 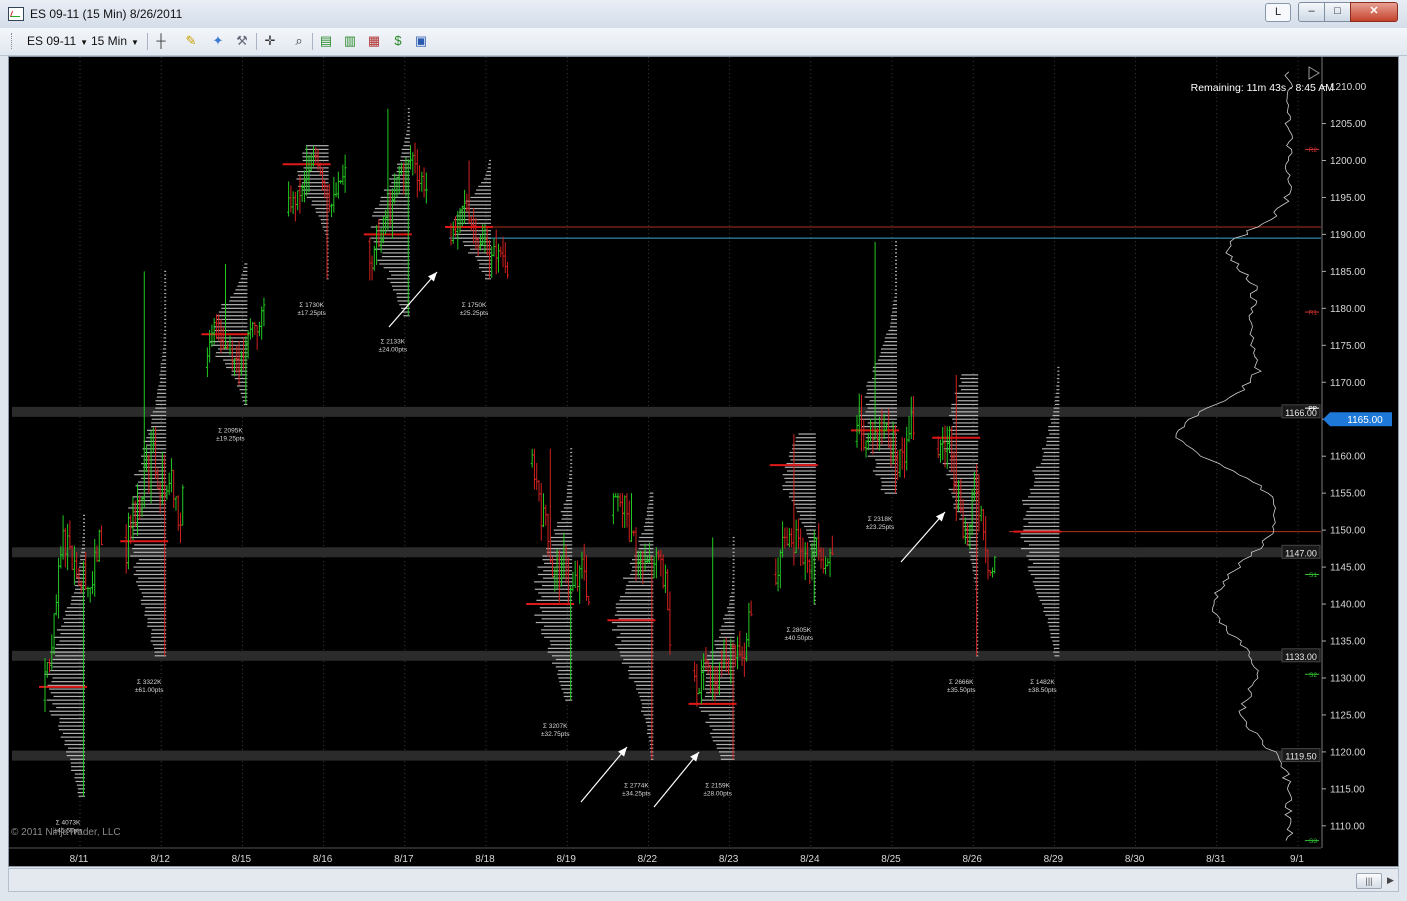 I want to click on y-tick-label: 1200.00, so click(x=1348, y=161).